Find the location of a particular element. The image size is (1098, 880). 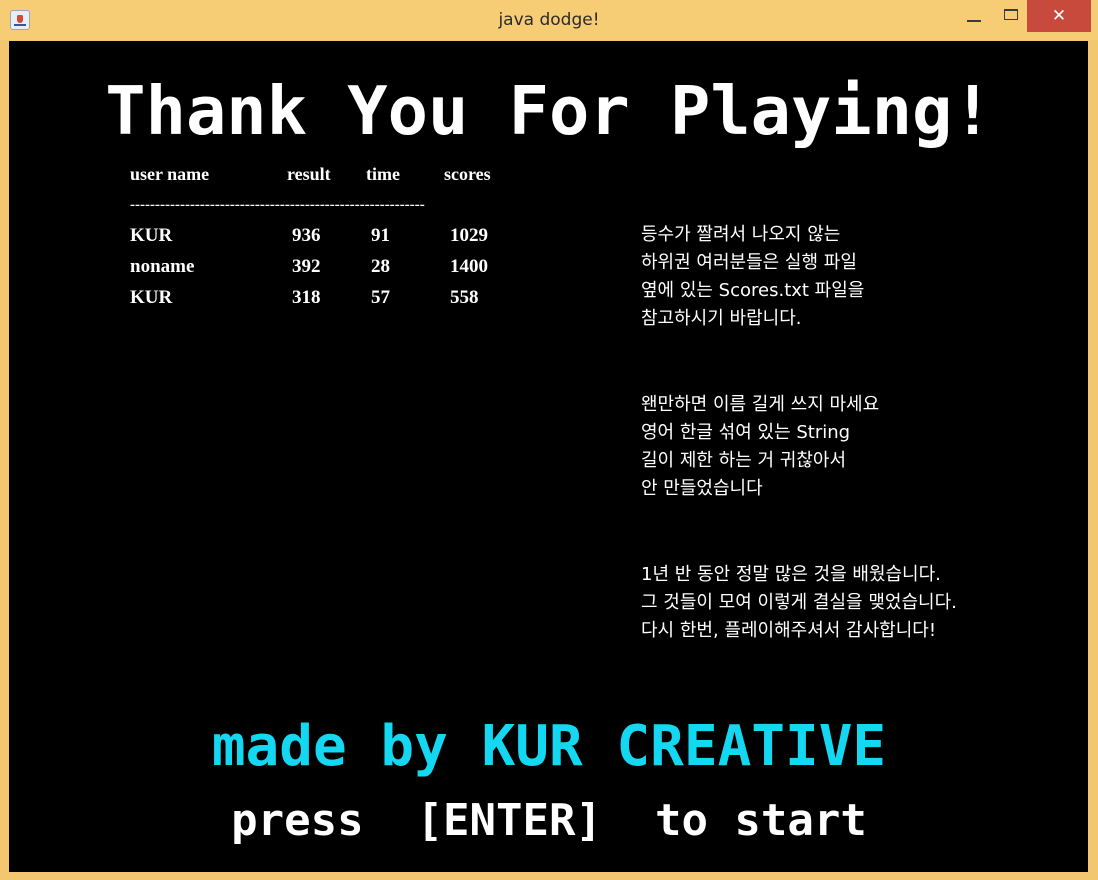

row-scores: 1029 is located at coordinates (469, 235).